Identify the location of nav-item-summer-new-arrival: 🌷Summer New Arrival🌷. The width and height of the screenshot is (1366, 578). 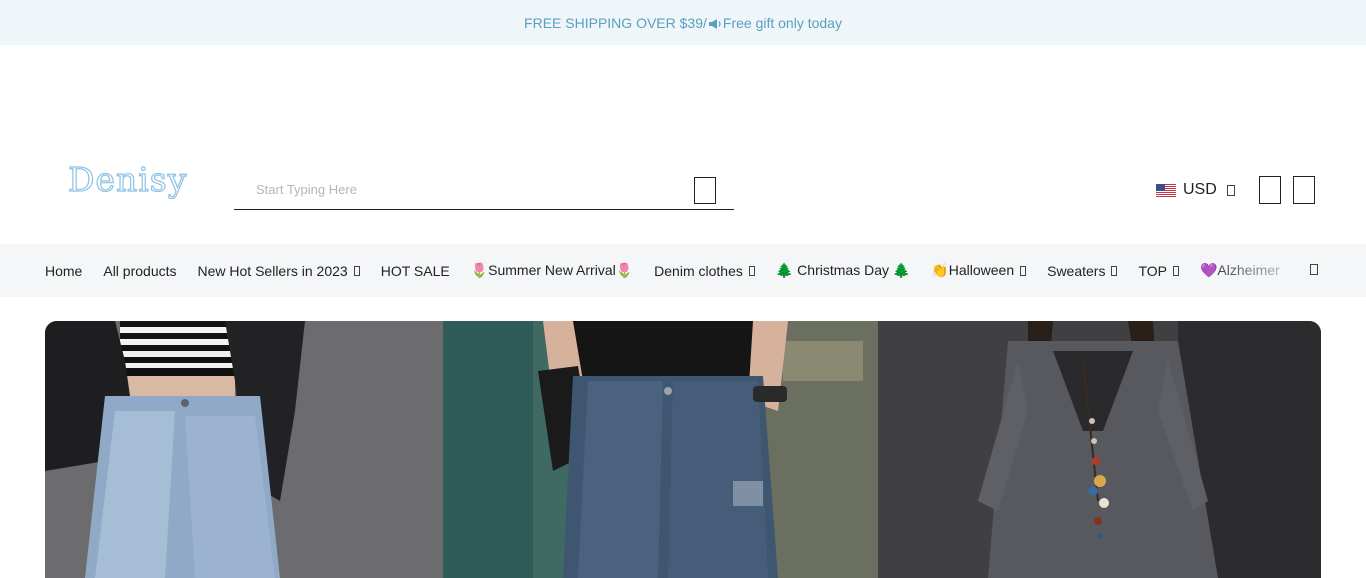
(552, 270).